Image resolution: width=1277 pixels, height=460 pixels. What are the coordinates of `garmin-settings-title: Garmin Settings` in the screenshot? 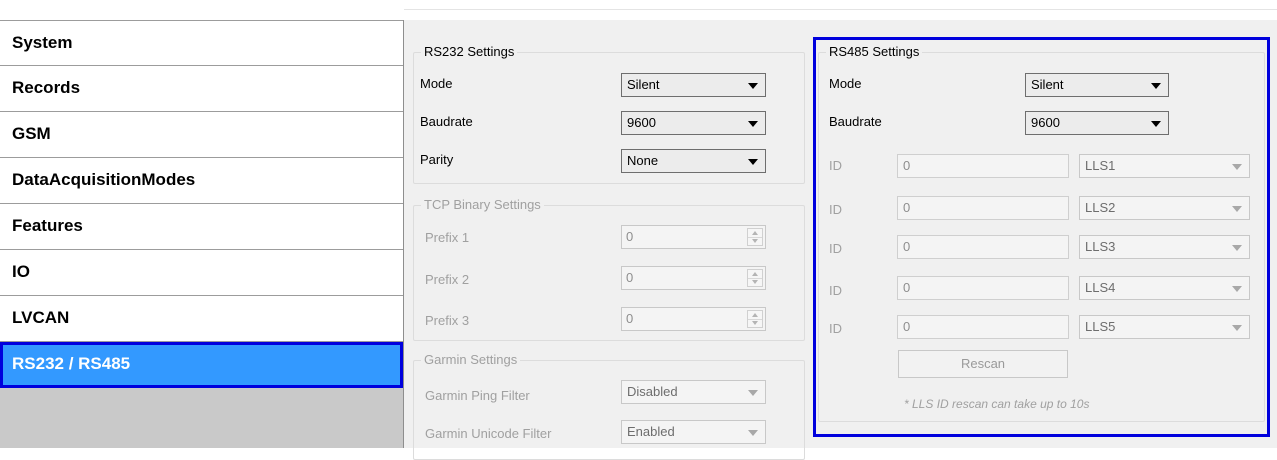 It's located at (471, 360).